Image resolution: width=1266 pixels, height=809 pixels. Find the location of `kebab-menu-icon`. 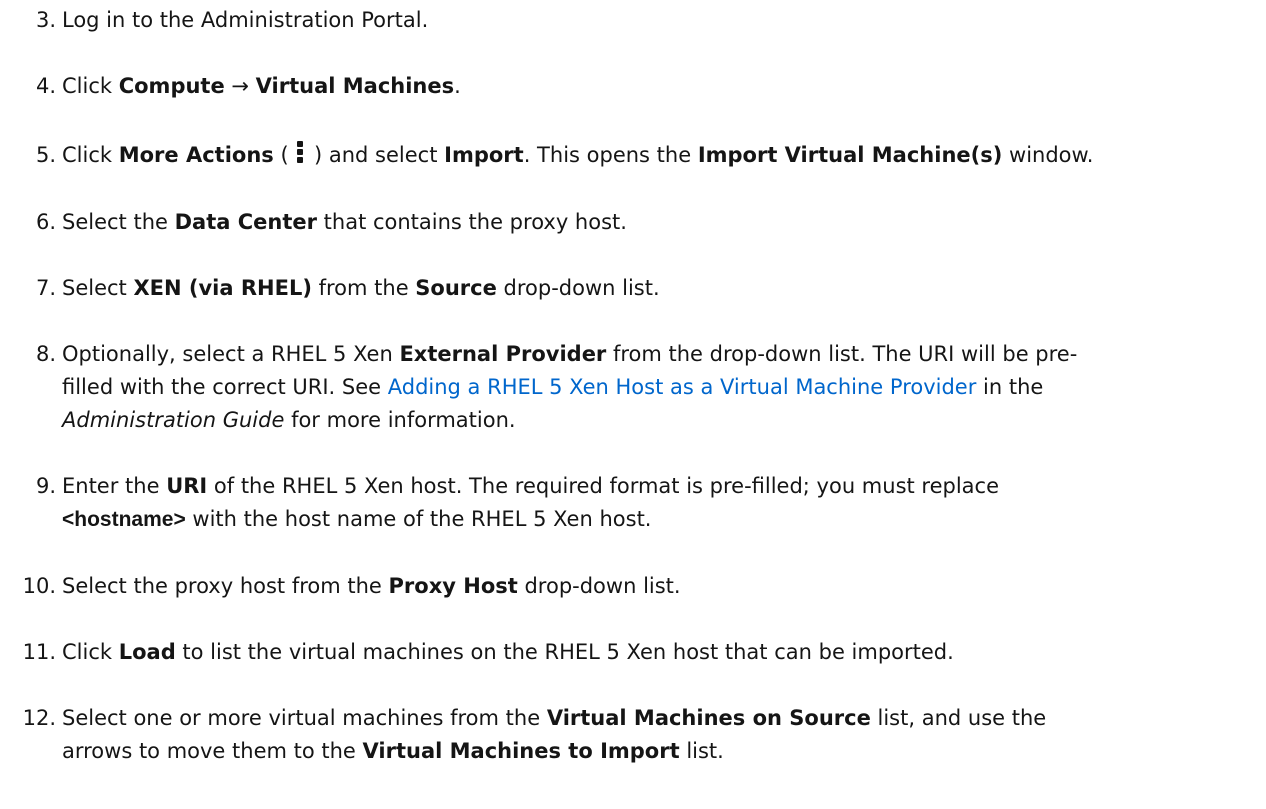

kebab-menu-icon is located at coordinates (301, 152).